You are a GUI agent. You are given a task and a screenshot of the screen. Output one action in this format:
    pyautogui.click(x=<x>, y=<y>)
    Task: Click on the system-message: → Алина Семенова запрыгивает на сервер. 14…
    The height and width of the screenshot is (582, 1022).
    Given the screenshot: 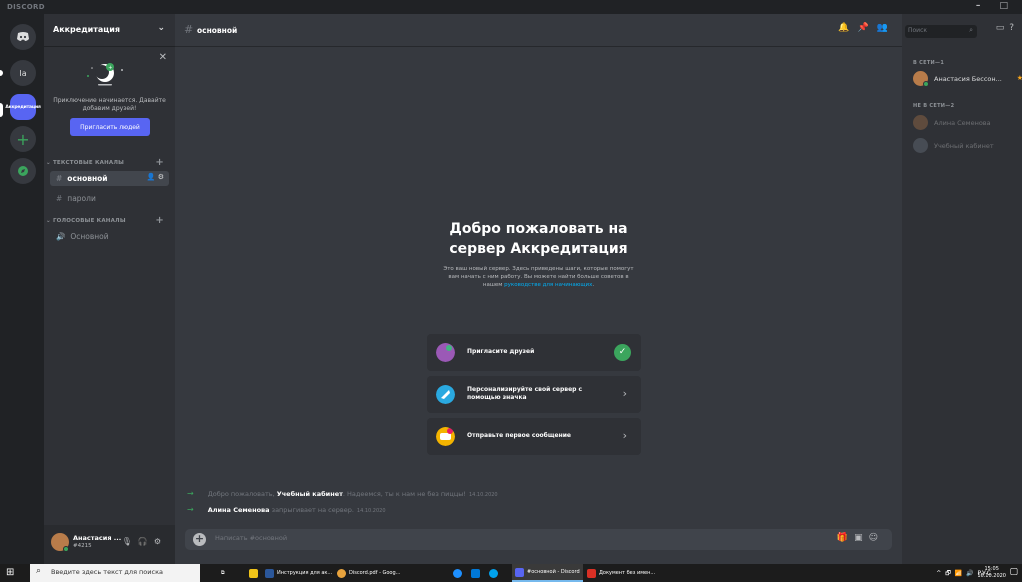 What is the action you would take?
    pyautogui.click(x=286, y=509)
    